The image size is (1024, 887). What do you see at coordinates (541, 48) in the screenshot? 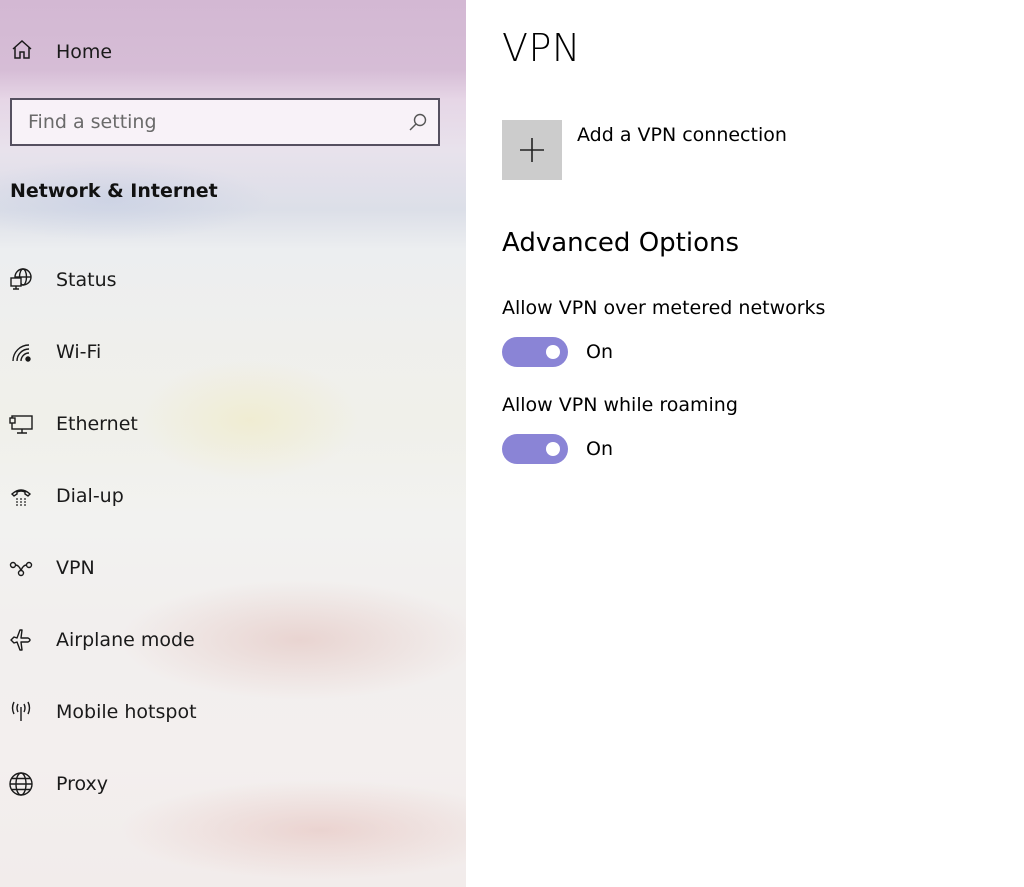
I see `page-title: VPN` at bounding box center [541, 48].